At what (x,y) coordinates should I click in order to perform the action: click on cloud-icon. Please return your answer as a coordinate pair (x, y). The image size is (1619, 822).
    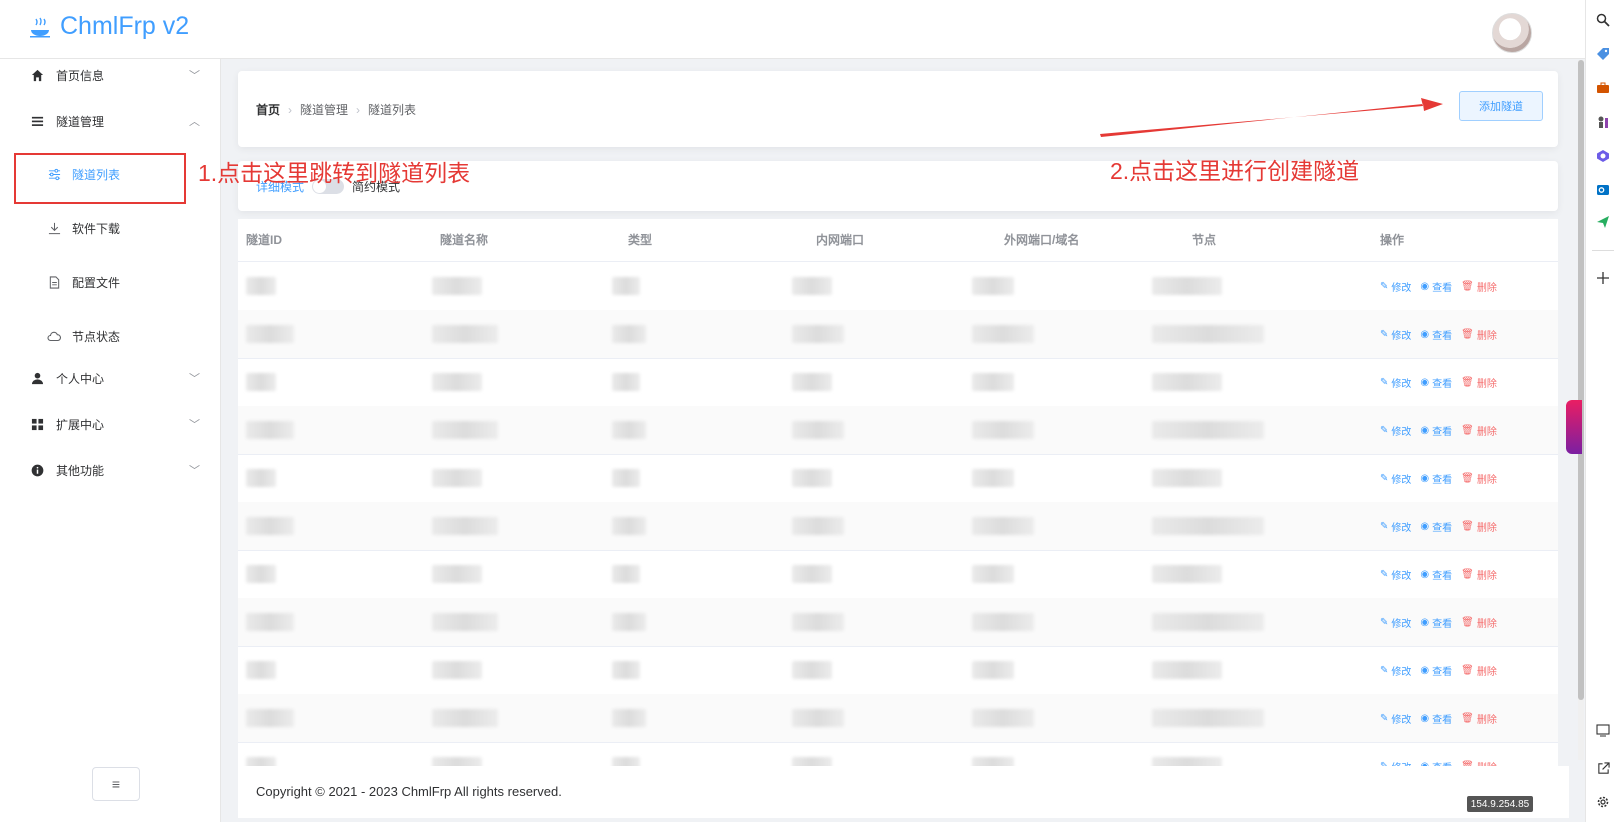
    Looking at the image, I should click on (54, 336).